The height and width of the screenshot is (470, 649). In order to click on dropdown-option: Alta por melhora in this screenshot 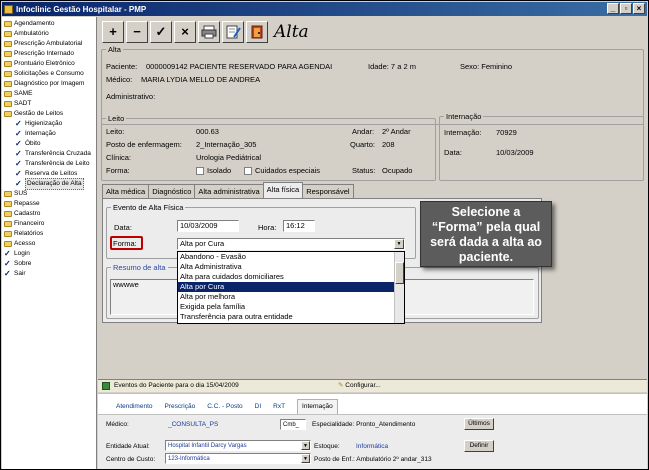, I will do `click(291, 297)`.